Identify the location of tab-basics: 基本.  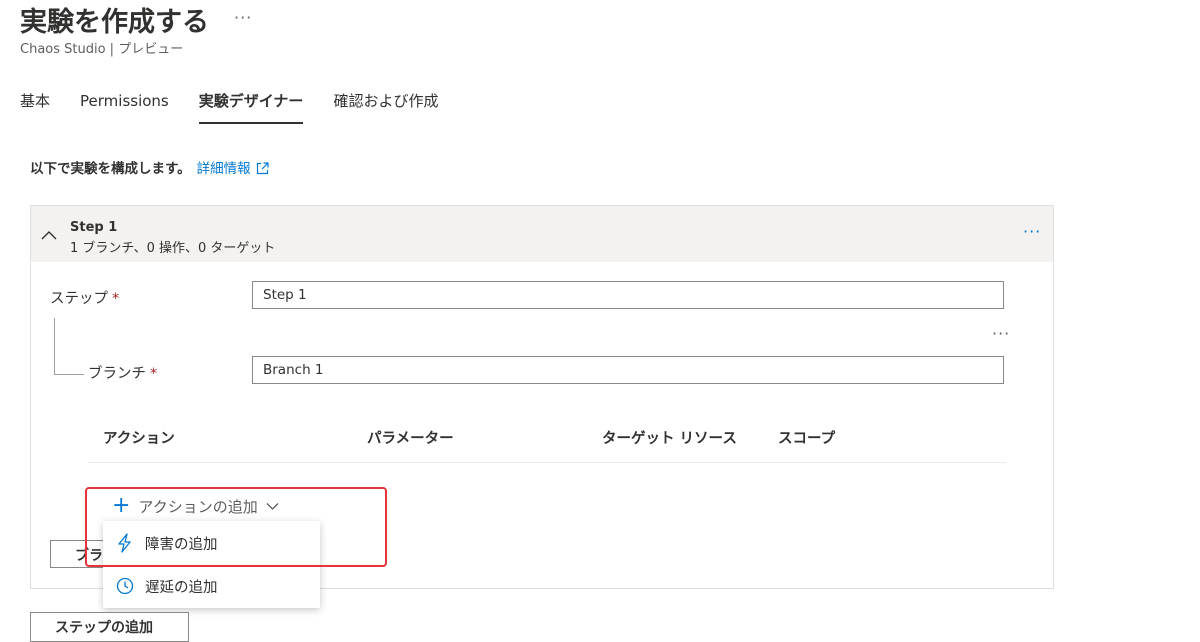
(35, 106).